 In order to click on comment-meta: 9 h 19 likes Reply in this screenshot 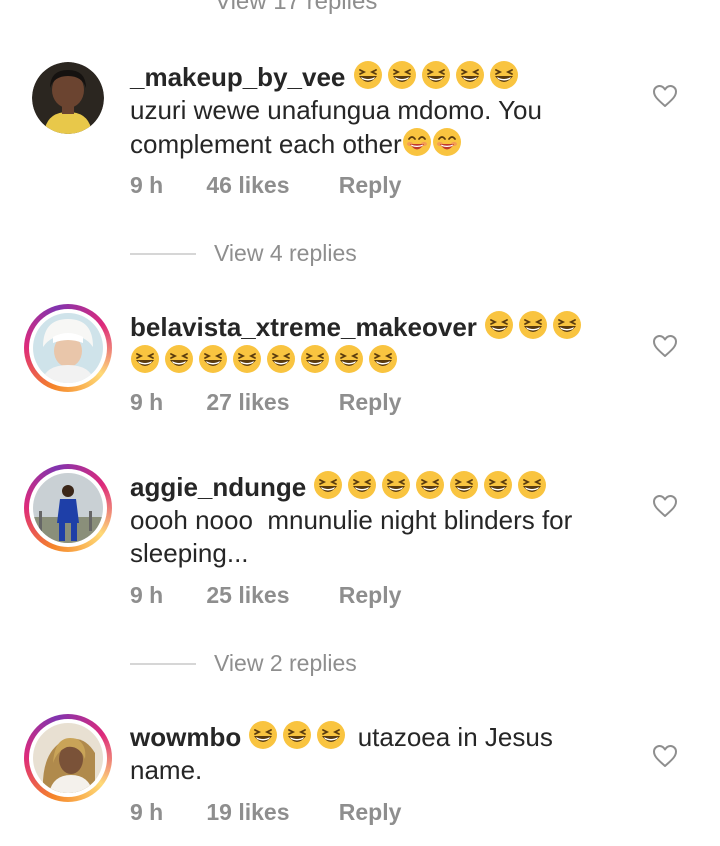, I will do `click(265, 812)`.